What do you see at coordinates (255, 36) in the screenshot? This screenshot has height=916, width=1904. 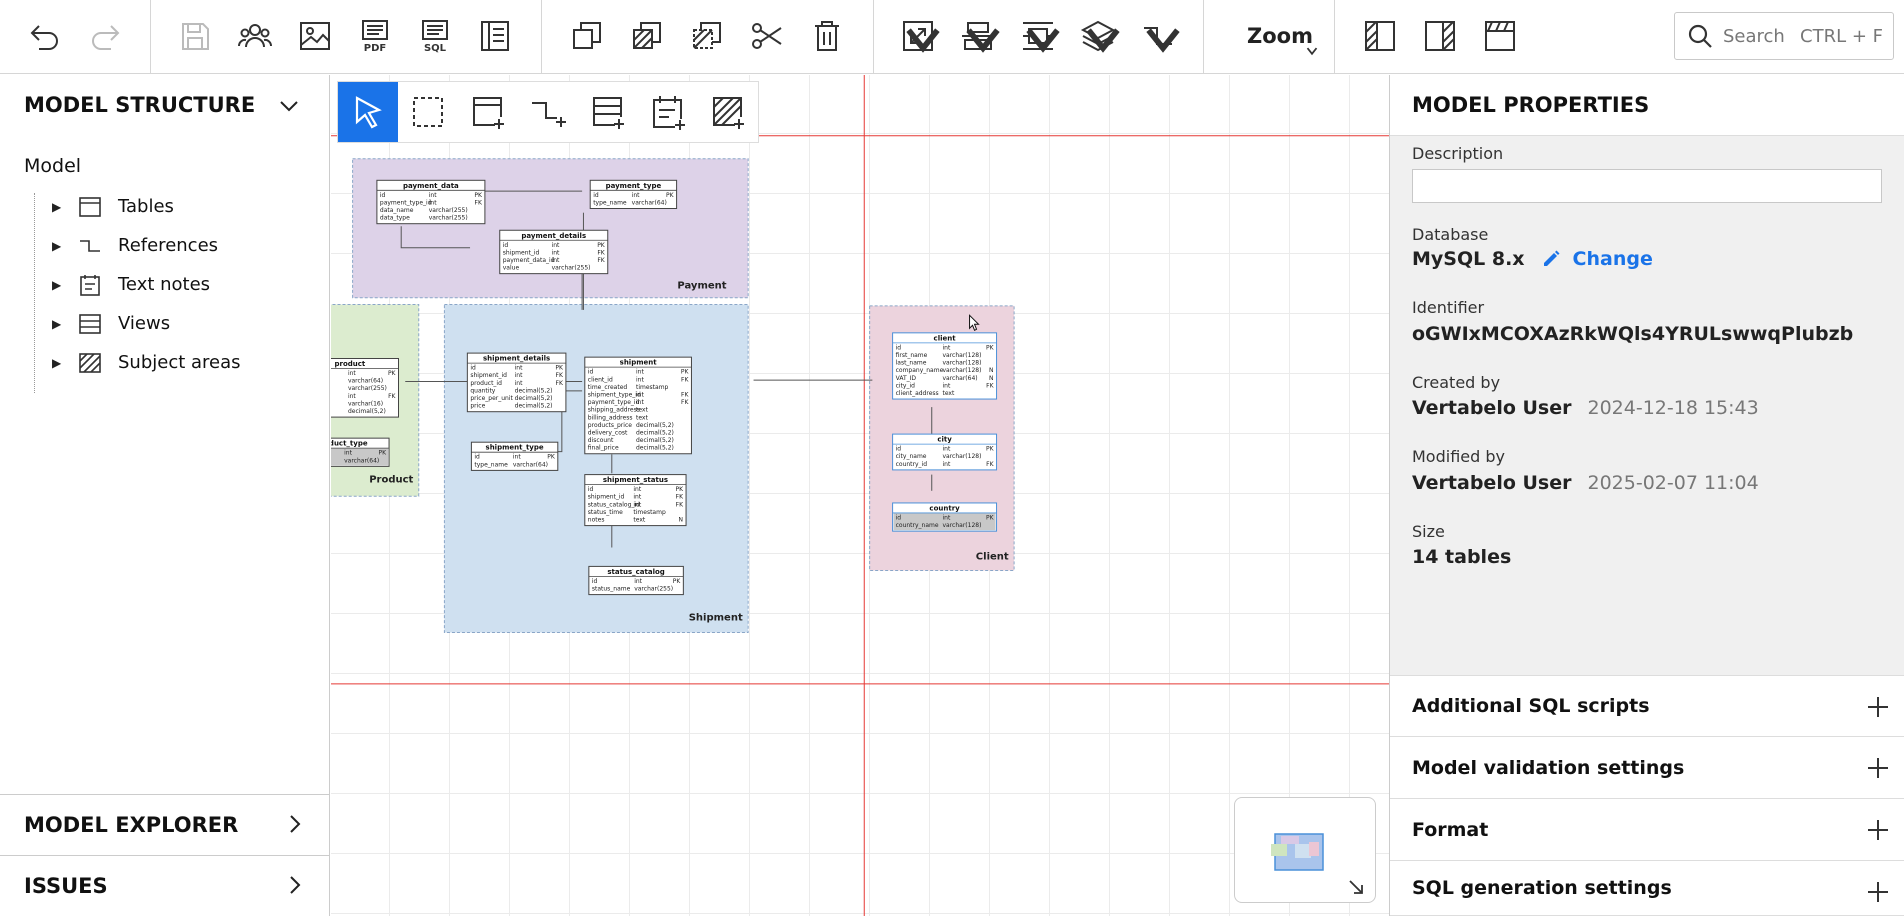 I see `collaborators-button` at bounding box center [255, 36].